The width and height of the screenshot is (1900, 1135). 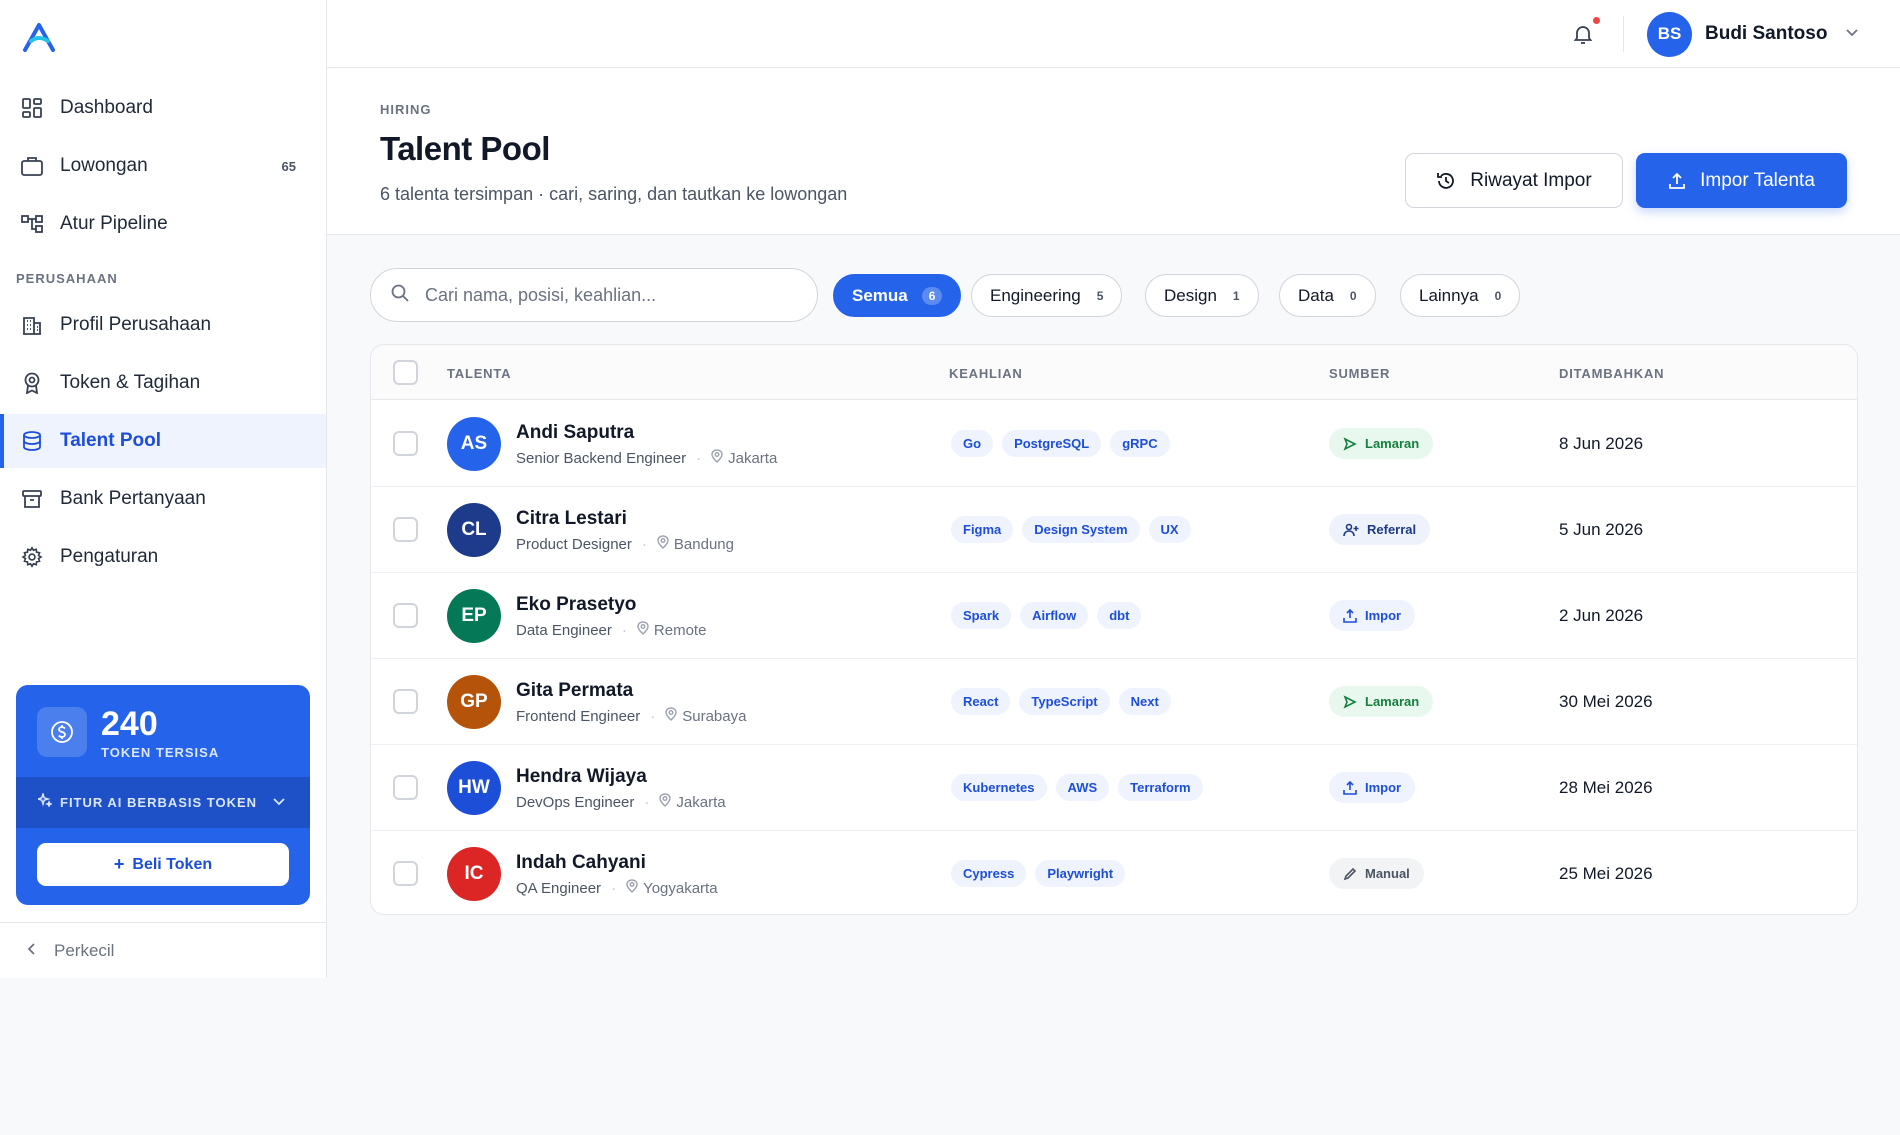 What do you see at coordinates (581, 863) in the screenshot?
I see `talent-name: Indah Cahyani` at bounding box center [581, 863].